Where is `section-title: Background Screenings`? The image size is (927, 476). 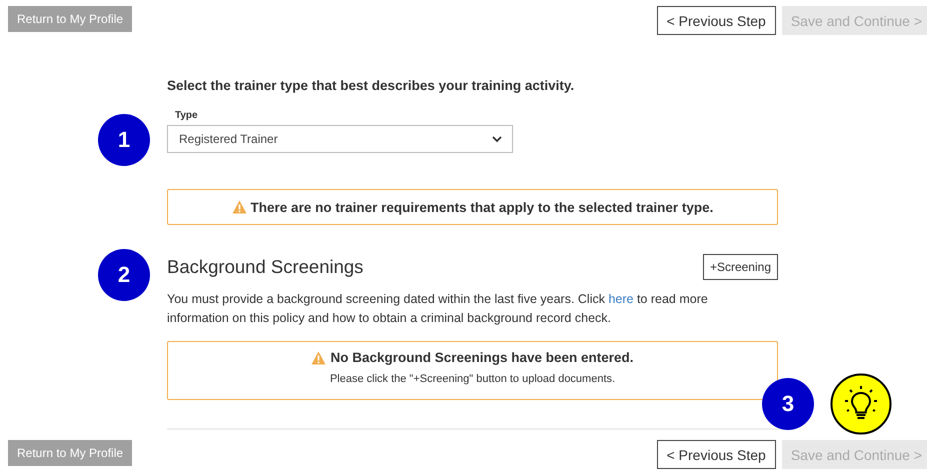
section-title: Background Screenings is located at coordinates (265, 267).